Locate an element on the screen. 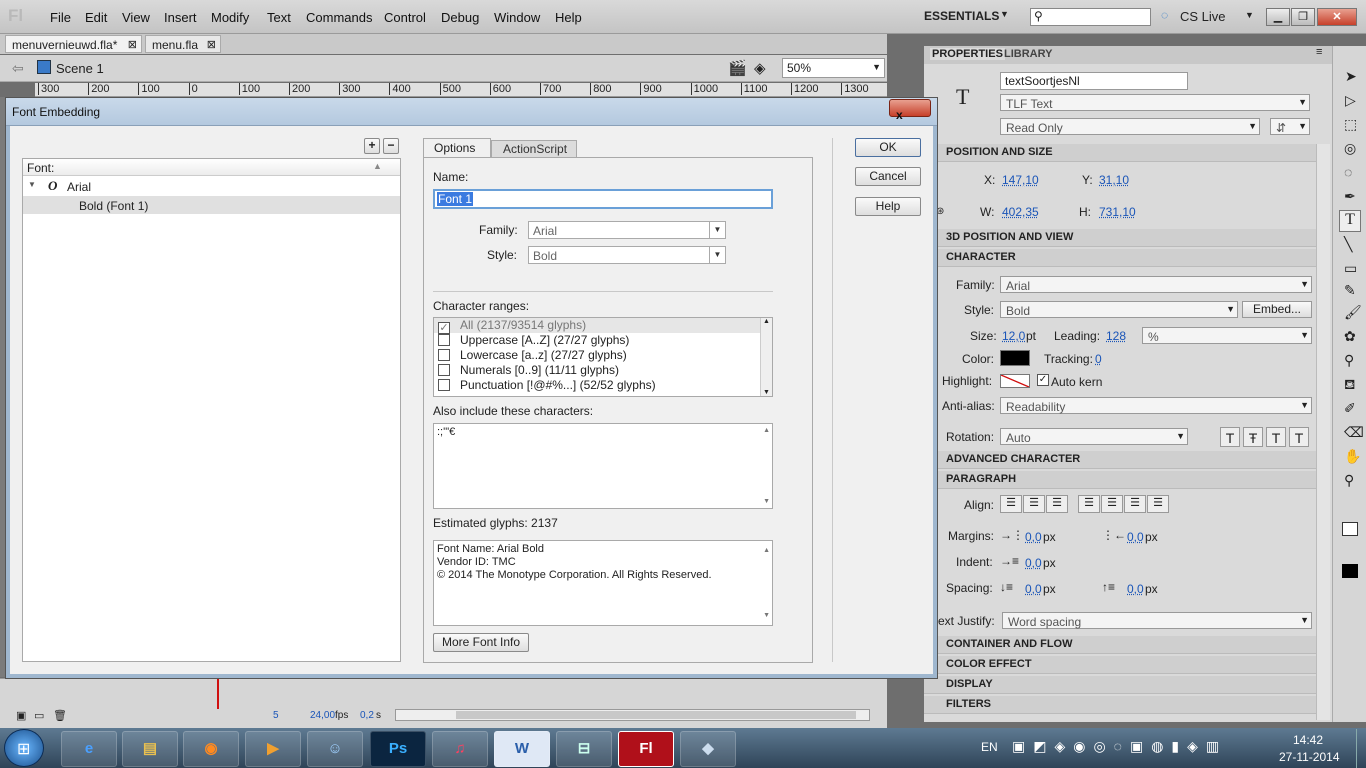 Image resolution: width=1366 pixels, height=768 pixels. paint-bucket-icon: ⛾ is located at coordinates (1349, 385).